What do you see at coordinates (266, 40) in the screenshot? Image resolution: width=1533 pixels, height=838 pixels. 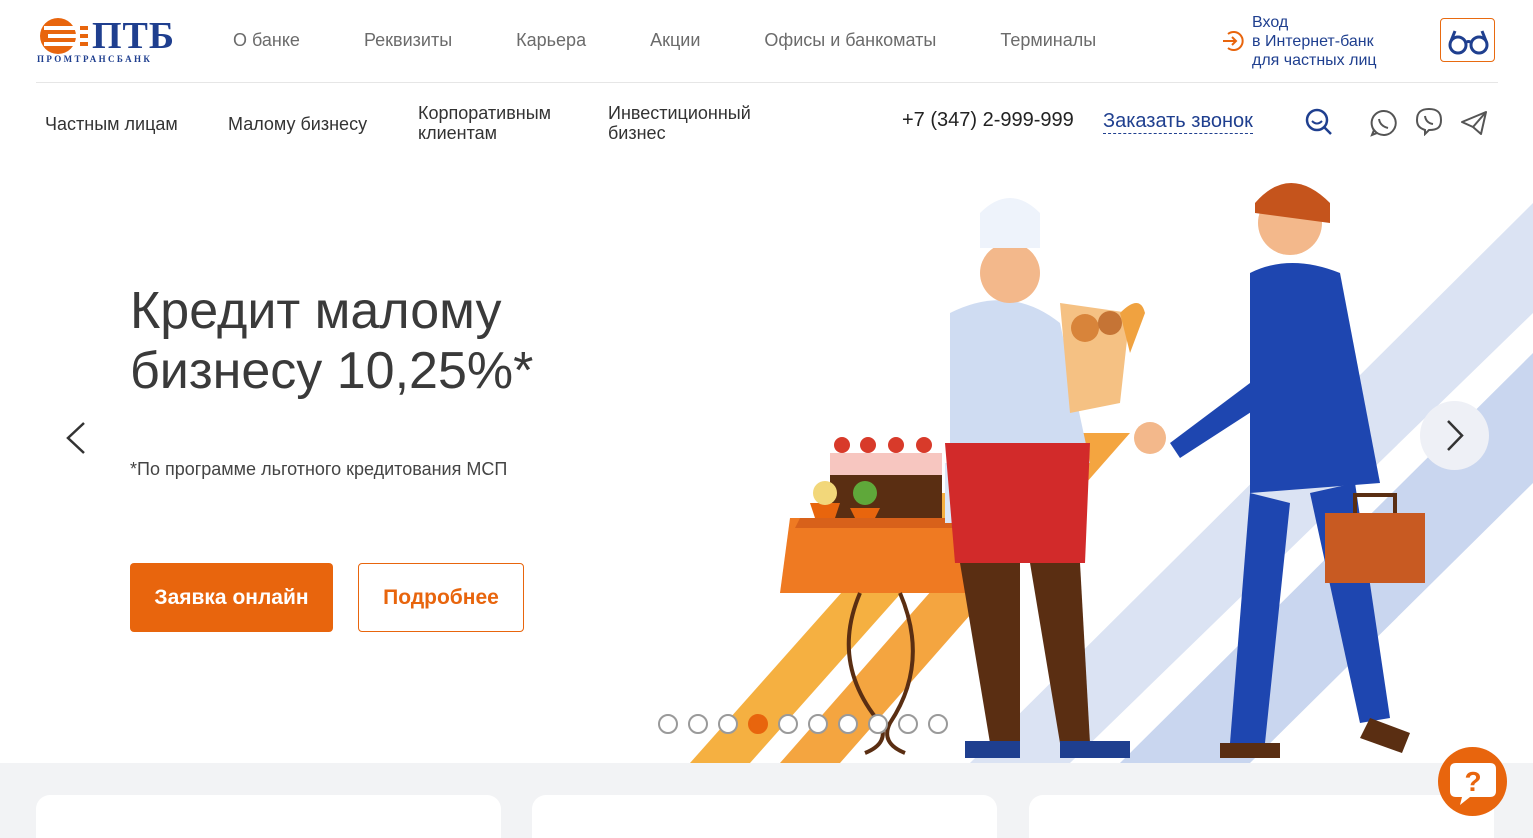 I see `nav-about: О банке` at bounding box center [266, 40].